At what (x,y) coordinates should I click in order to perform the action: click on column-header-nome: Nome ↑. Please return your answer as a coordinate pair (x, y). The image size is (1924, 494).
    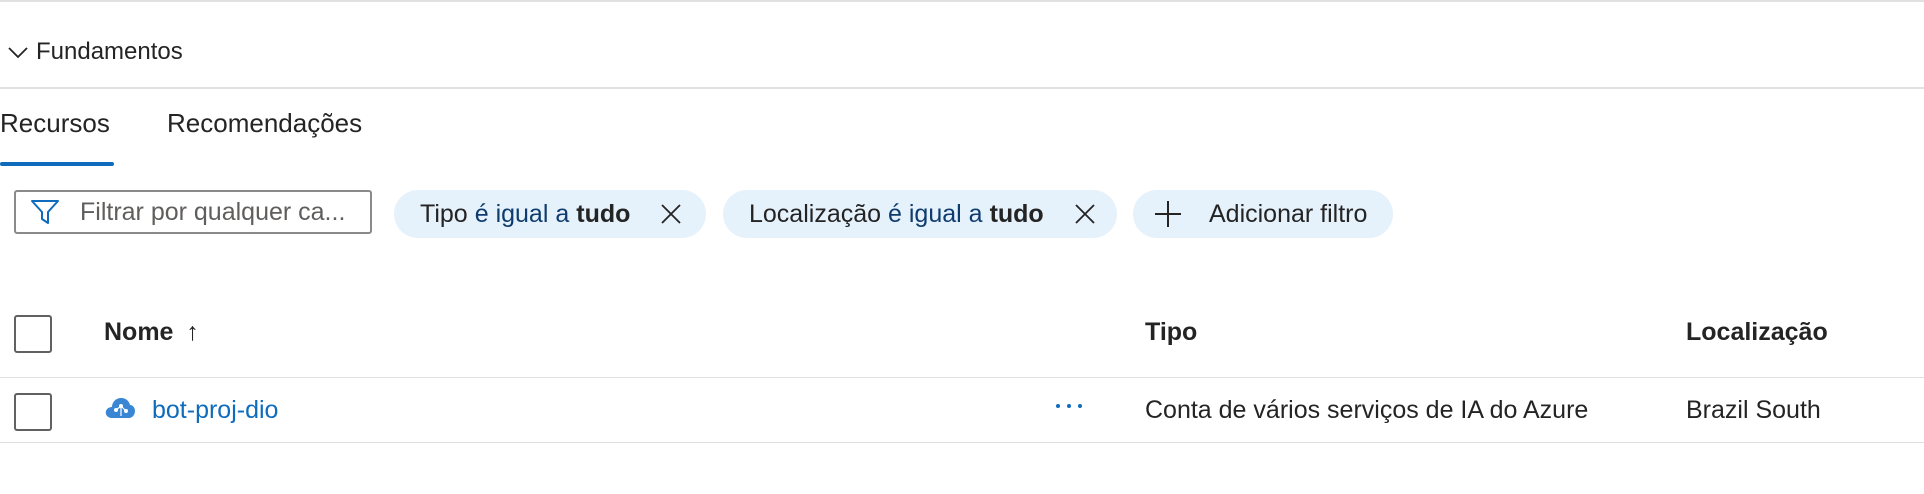
    Looking at the image, I should click on (151, 332).